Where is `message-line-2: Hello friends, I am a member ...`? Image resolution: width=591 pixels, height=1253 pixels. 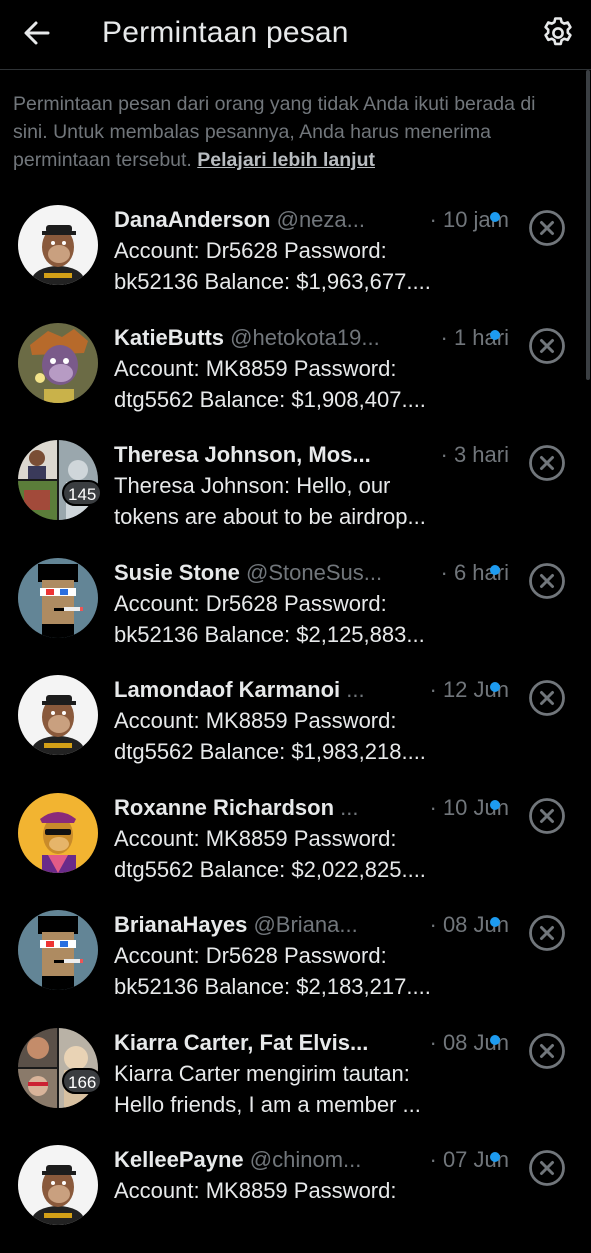 message-line-2: Hello friends, I am a member ... is located at coordinates (267, 1104).